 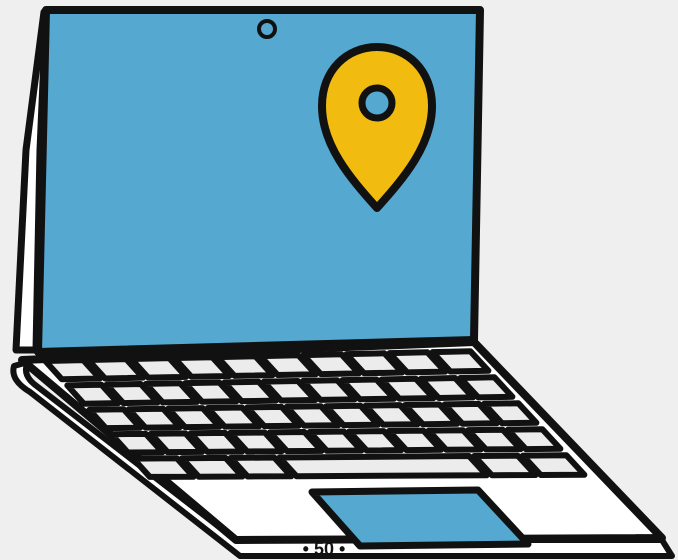 What do you see at coordinates (324, 549) in the screenshot?
I see `page-number: • 50 •` at bounding box center [324, 549].